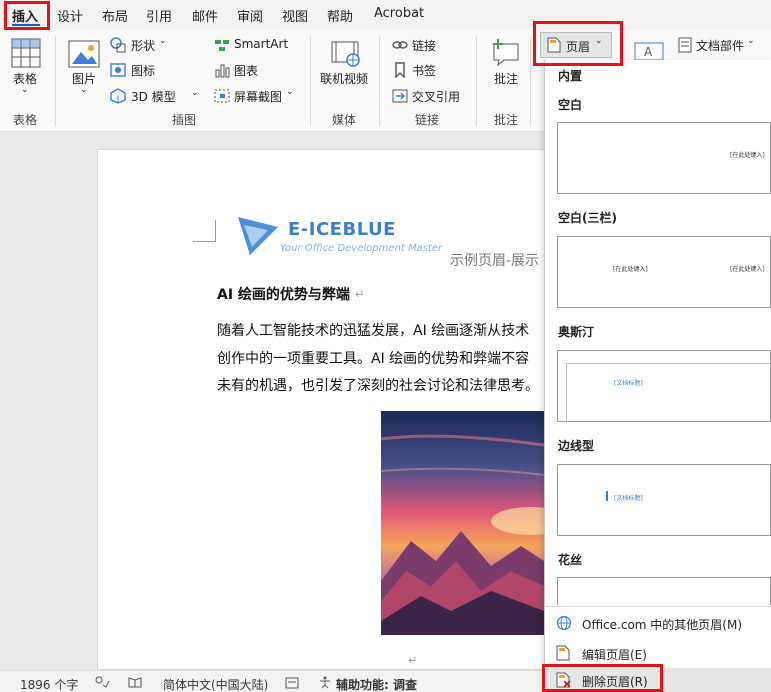  I want to click on model3d-chevron-icon: ⌄, so click(195, 93).